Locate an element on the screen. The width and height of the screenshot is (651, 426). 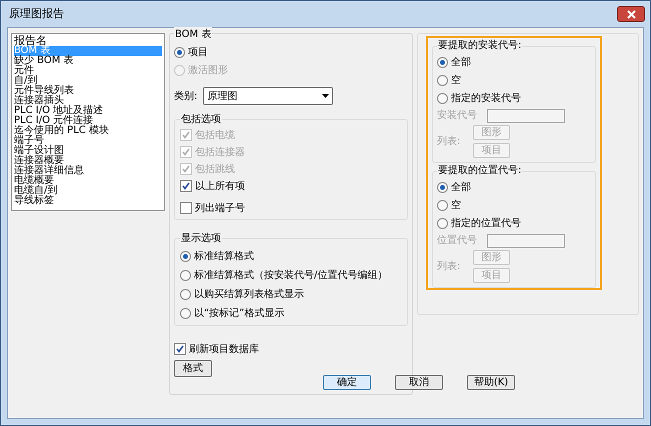
radio-label: 项目 is located at coordinates (198, 53).